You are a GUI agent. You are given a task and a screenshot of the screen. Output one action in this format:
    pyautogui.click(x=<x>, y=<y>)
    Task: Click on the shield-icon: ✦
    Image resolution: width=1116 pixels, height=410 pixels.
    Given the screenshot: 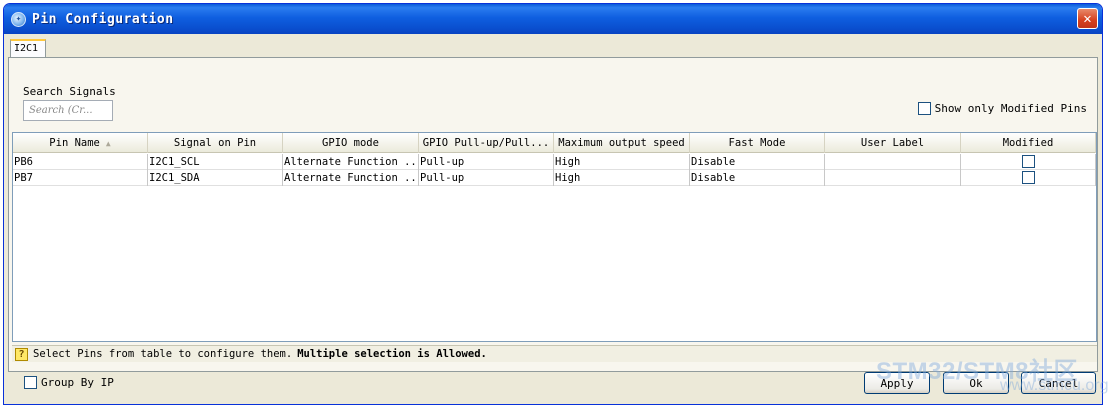 What is the action you would take?
    pyautogui.click(x=18, y=19)
    